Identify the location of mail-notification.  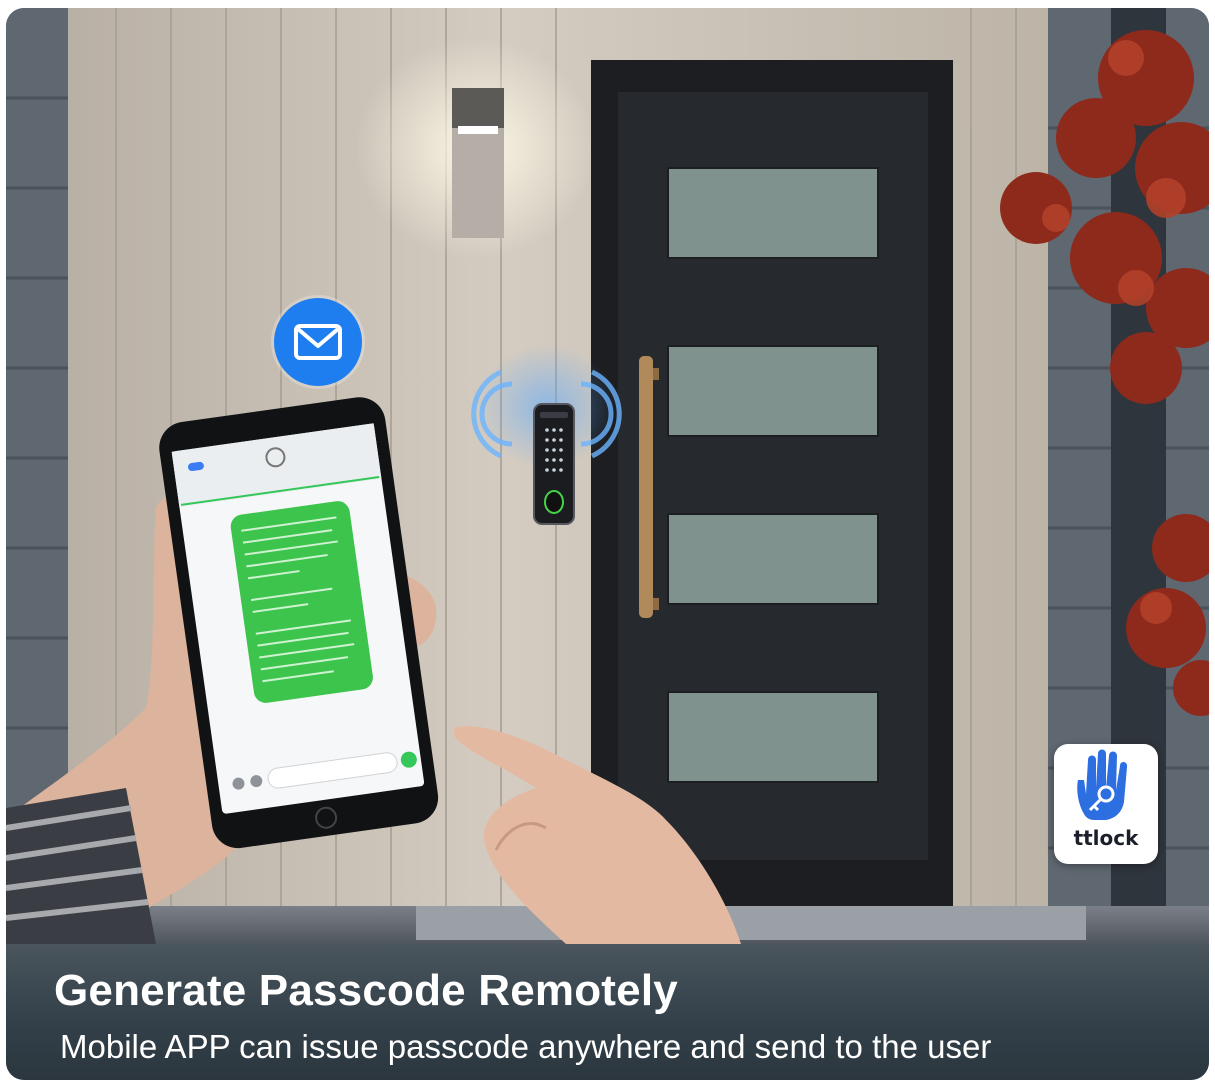
(318, 342).